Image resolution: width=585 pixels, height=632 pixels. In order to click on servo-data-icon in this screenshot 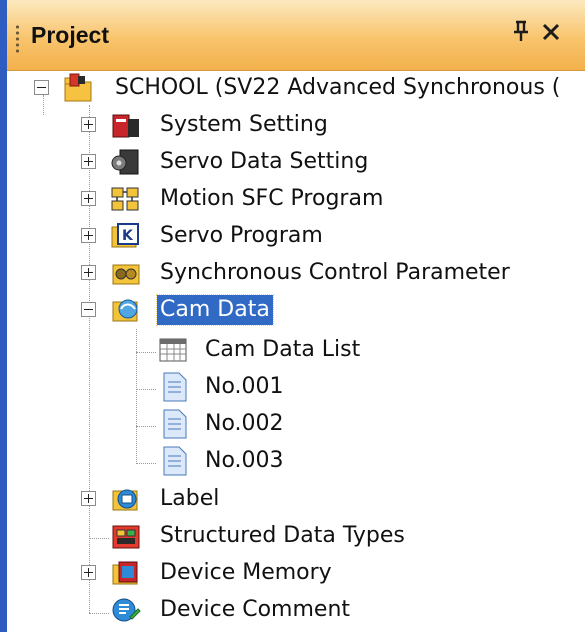, I will do `click(125, 162)`.